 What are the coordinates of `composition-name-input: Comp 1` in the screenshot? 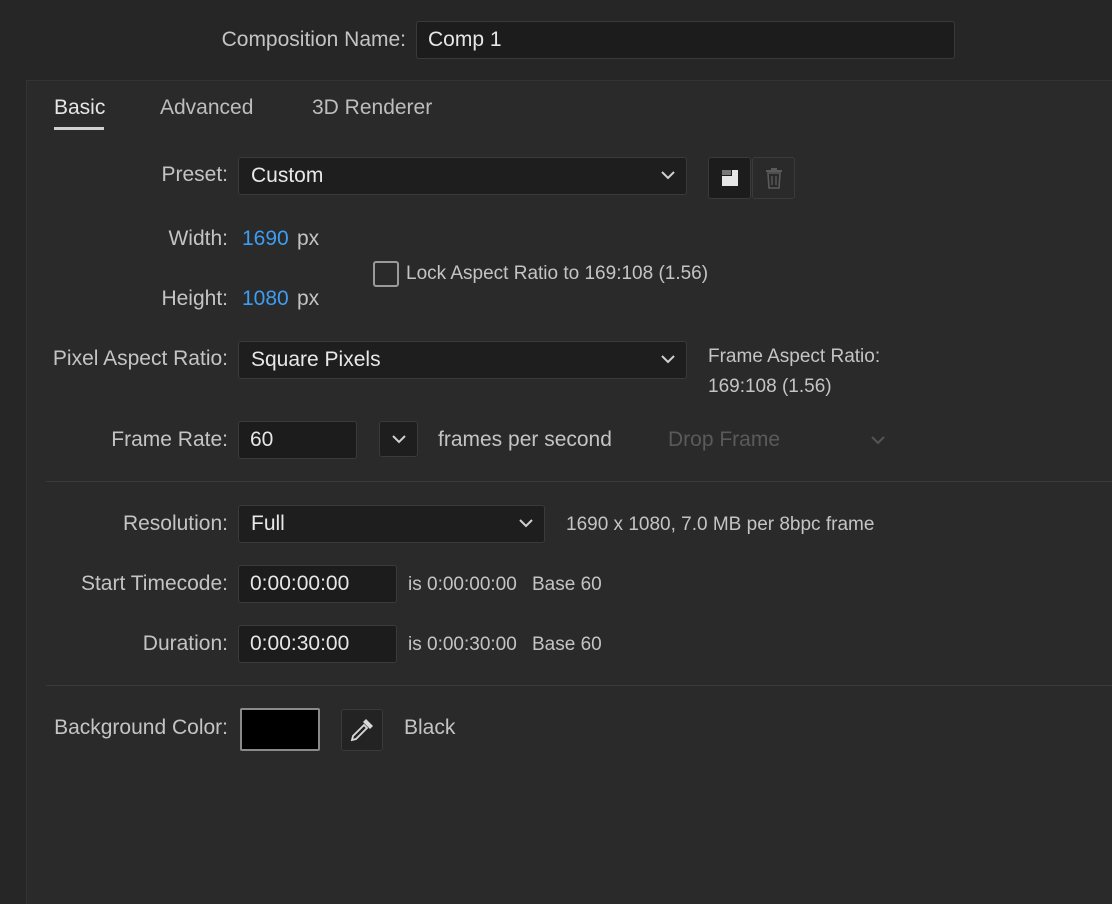 It's located at (685, 40).